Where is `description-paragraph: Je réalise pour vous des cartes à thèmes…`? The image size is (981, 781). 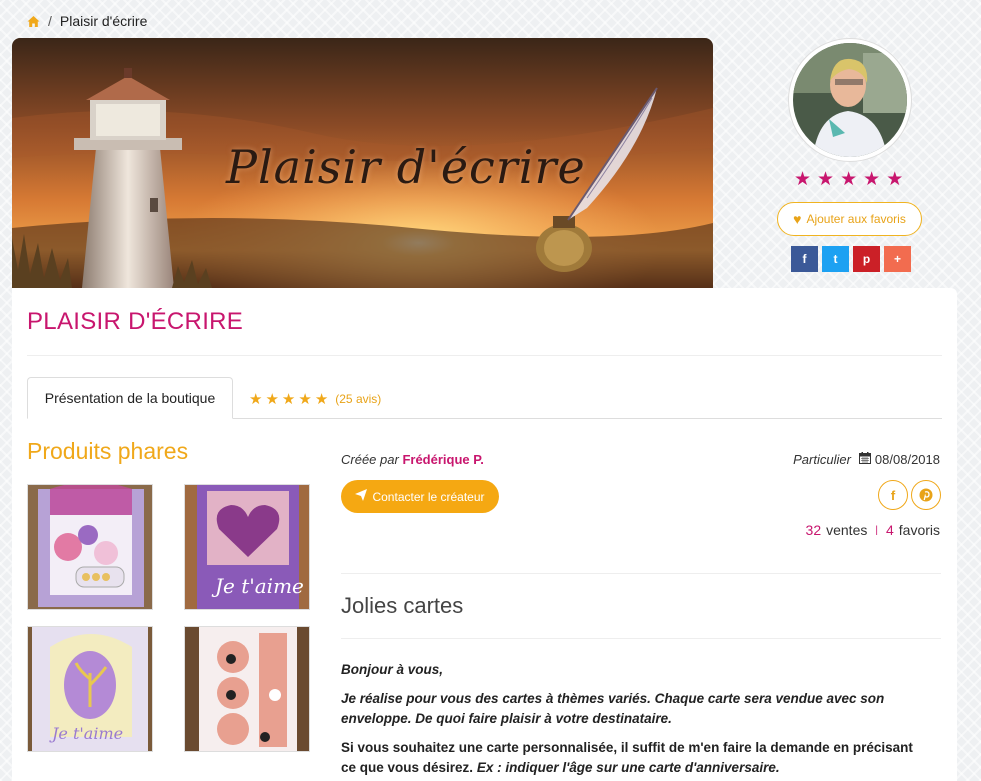
description-paragraph: Je réalise pour vous des cartes à thèmes… is located at coordinates (613, 708).